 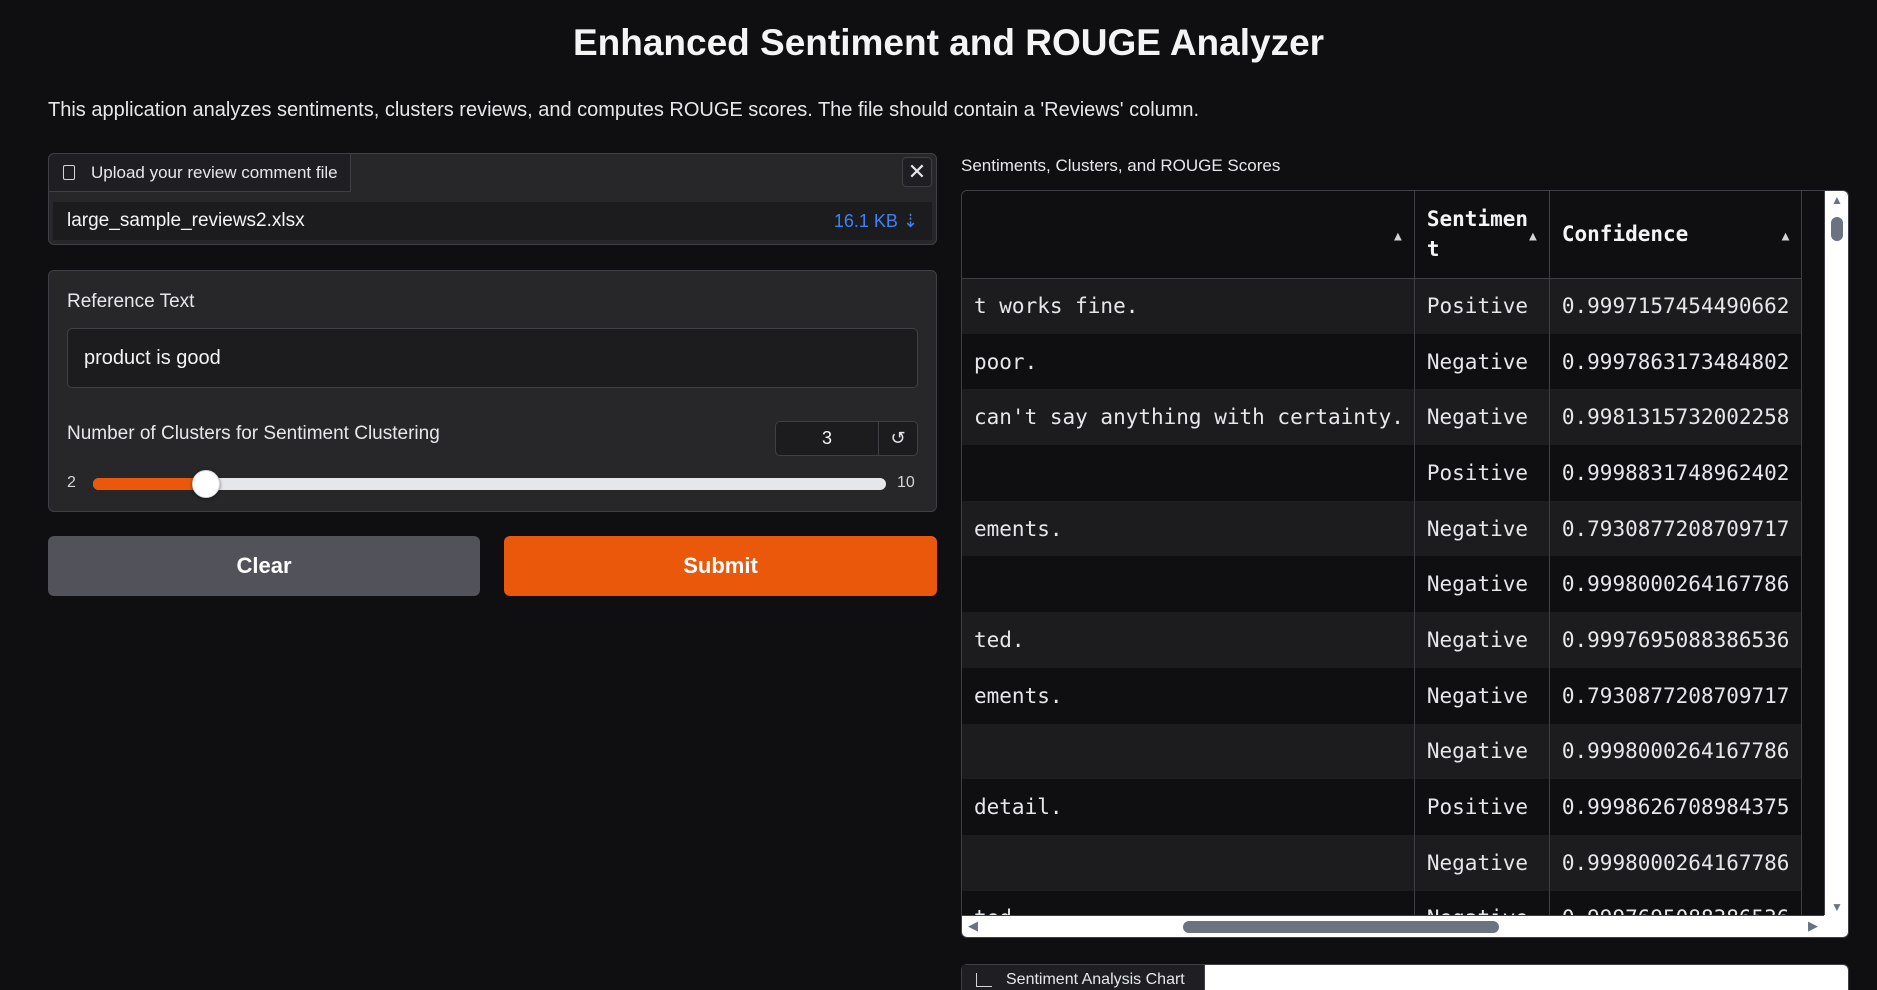 What do you see at coordinates (1188, 235) in the screenshot?
I see `column-header-review: ▲` at bounding box center [1188, 235].